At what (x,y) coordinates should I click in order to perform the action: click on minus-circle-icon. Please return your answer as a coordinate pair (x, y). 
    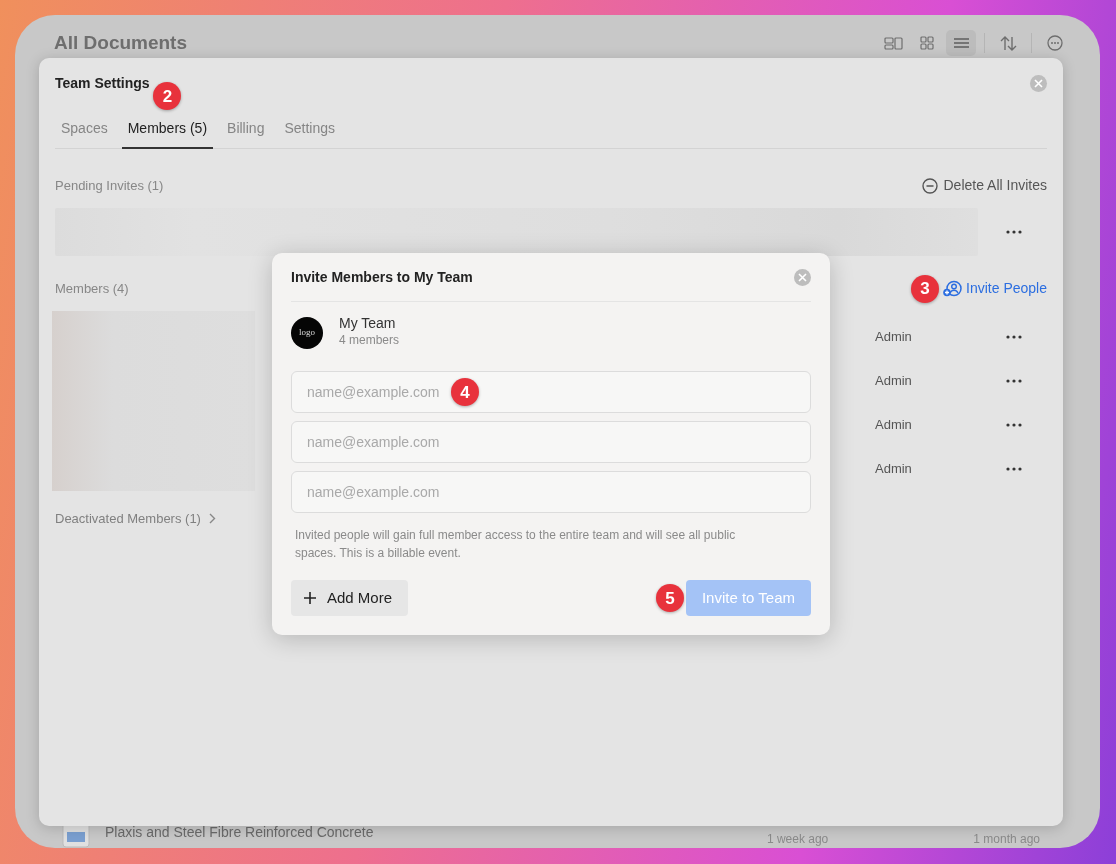
    Looking at the image, I should click on (929, 185).